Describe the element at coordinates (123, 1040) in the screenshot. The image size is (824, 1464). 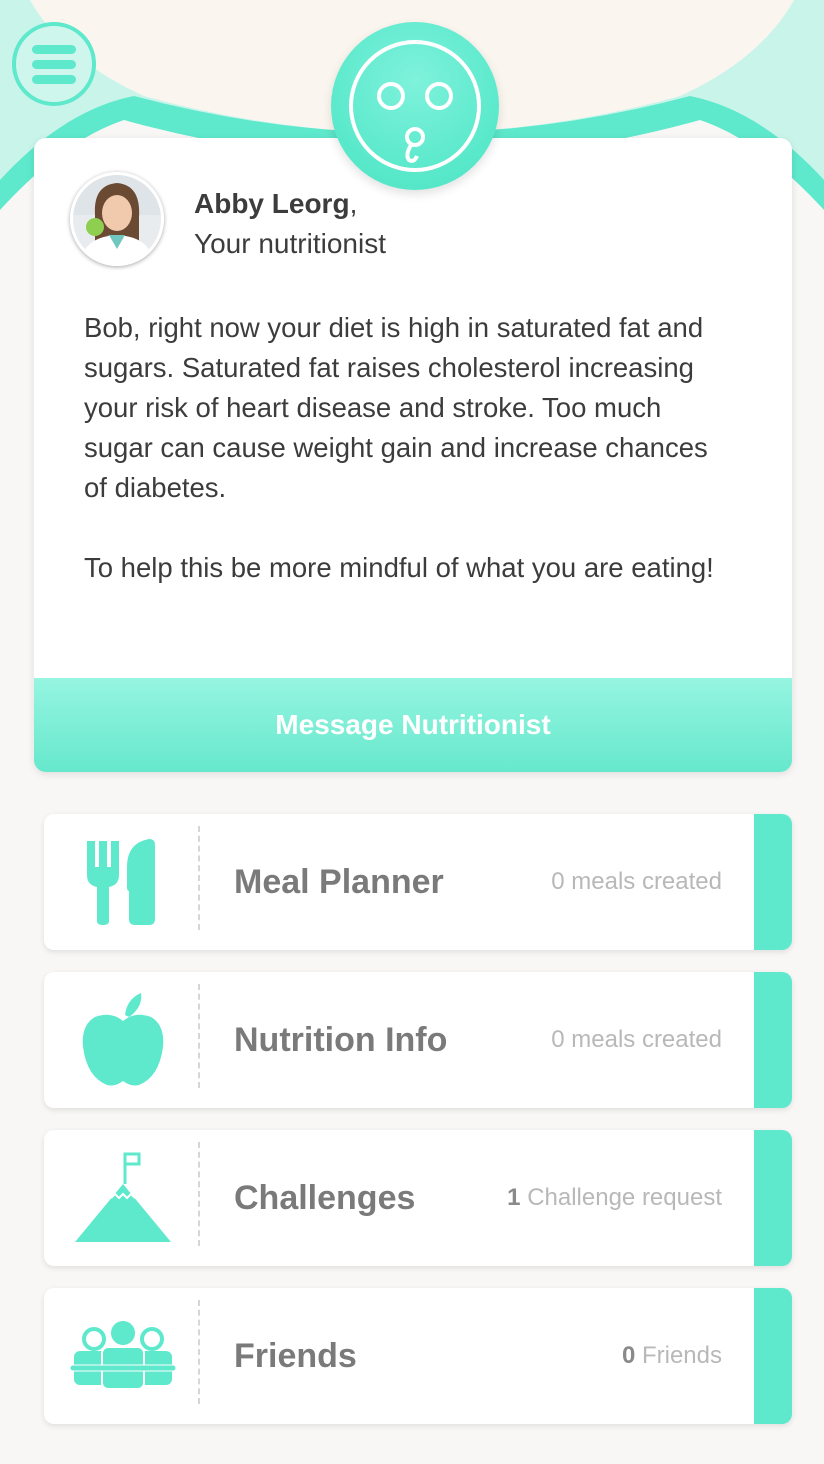
I see `apple-icon` at that location.